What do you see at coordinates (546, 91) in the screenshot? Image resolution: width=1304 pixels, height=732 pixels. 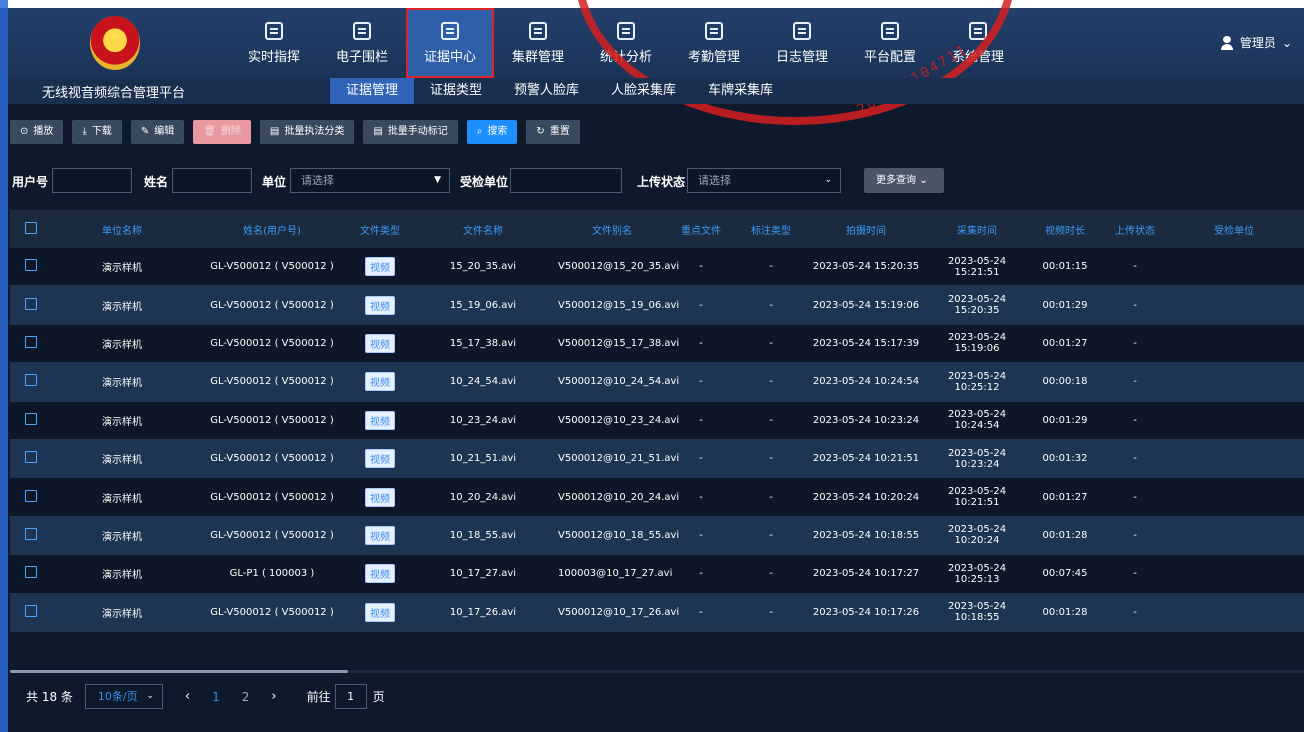 I see `subtab-2: 预警人脸库` at bounding box center [546, 91].